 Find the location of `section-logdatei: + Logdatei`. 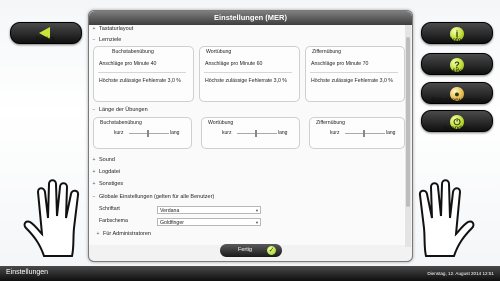

section-logdatei: + Logdatei is located at coordinates (106, 172).